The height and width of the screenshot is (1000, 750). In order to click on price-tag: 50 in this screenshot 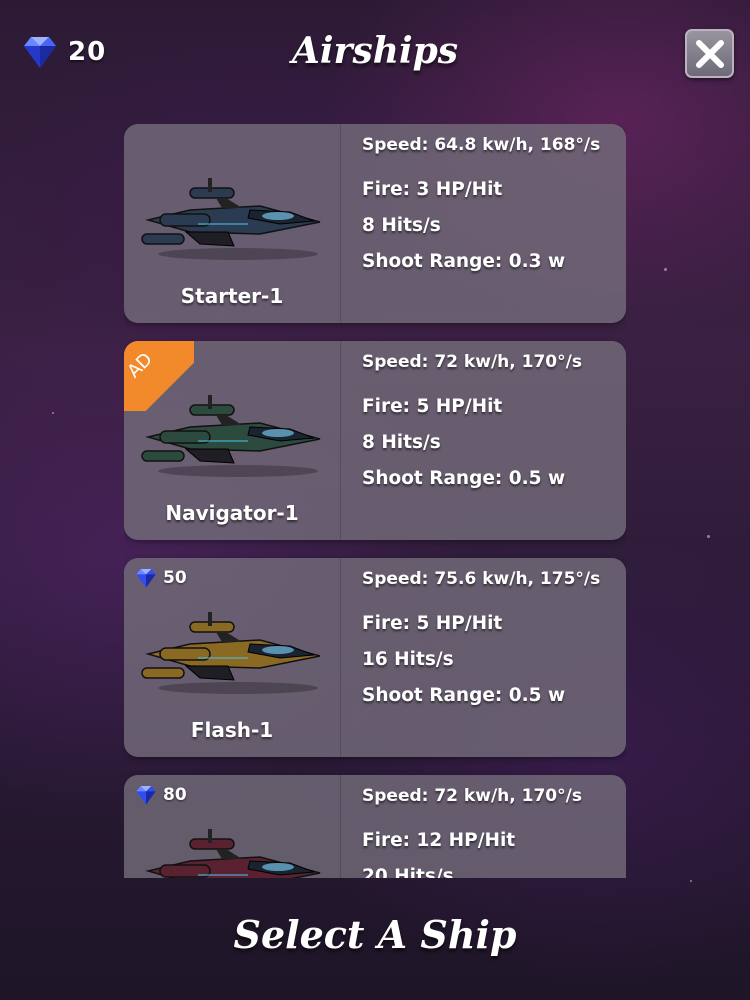, I will do `click(160, 578)`.